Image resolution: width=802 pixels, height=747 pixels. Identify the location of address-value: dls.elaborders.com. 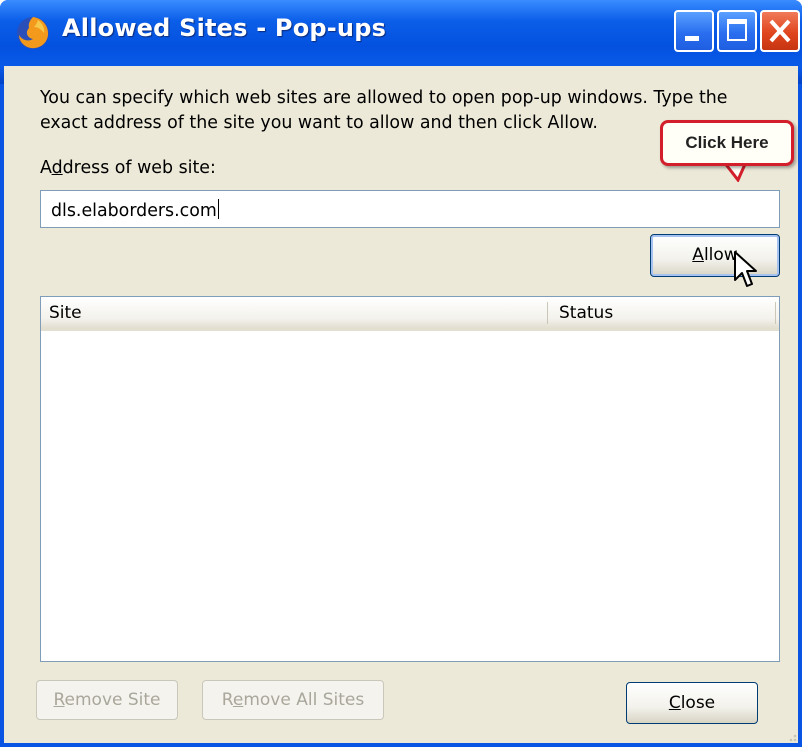
(134, 211).